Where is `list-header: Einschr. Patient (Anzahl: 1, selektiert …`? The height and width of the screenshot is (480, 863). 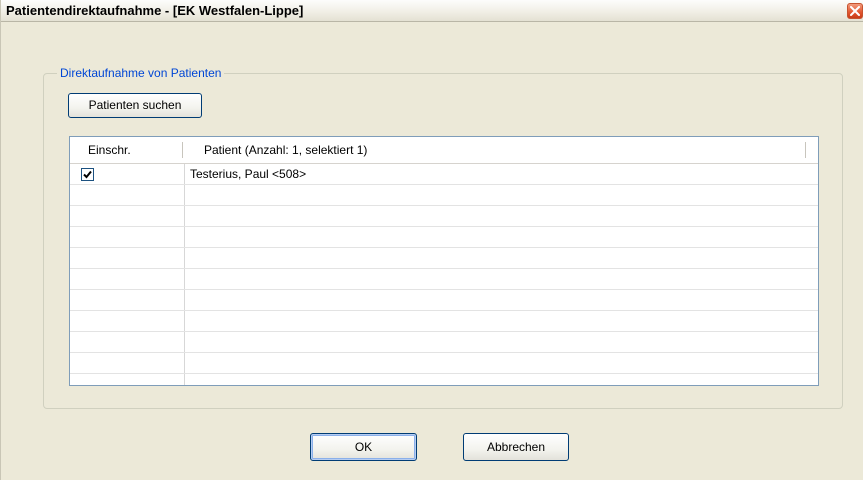 list-header: Einschr. Patient (Anzahl: 1, selektiert … is located at coordinates (444, 150).